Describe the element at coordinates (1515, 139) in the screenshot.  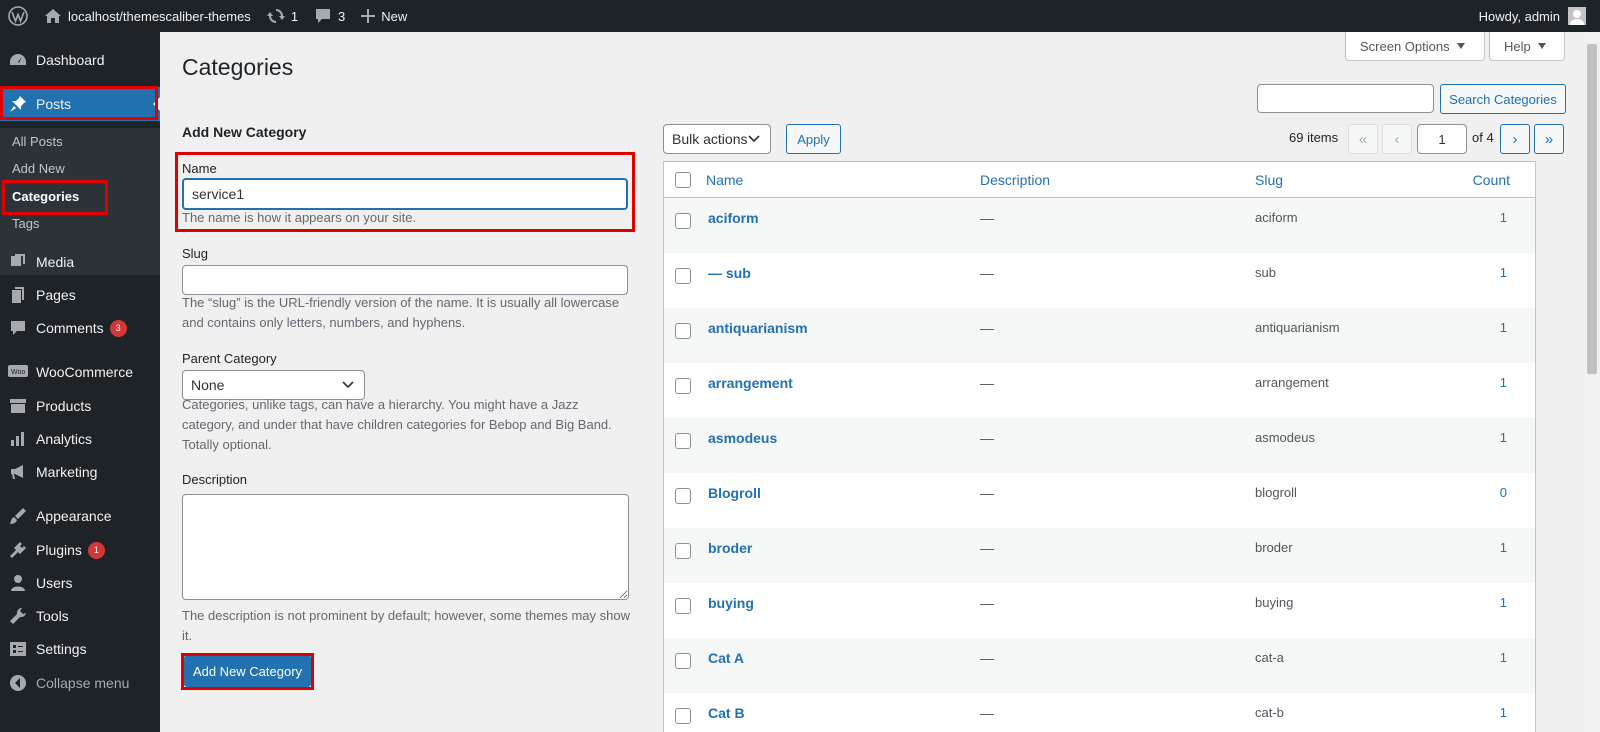
I see `next-page-button: ›` at that location.